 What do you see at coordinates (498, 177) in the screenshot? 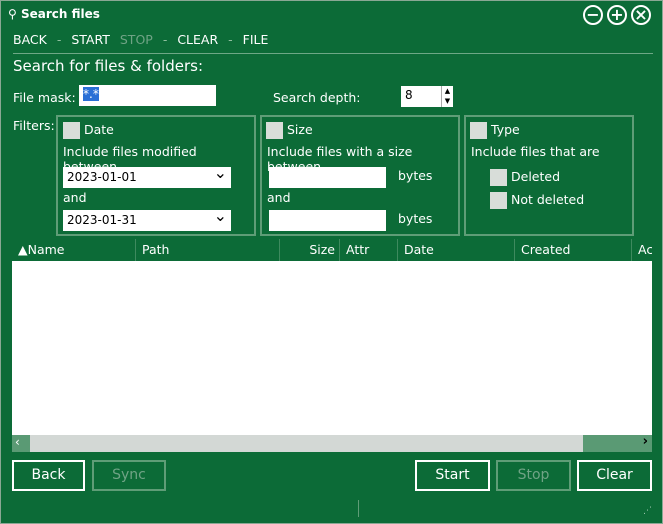
I see `deleted-checkbox` at bounding box center [498, 177].